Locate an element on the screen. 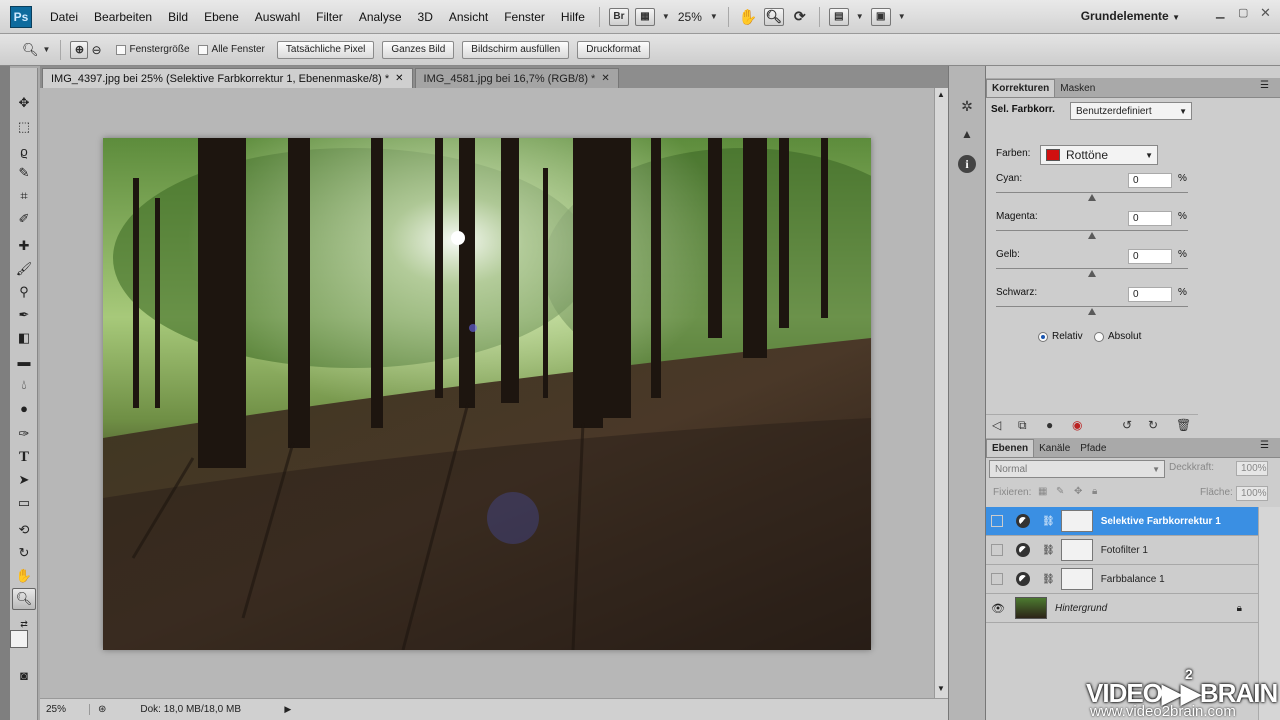 The height and width of the screenshot is (720, 1280). lock-image-icon: ✎ is located at coordinates (1060, 491).